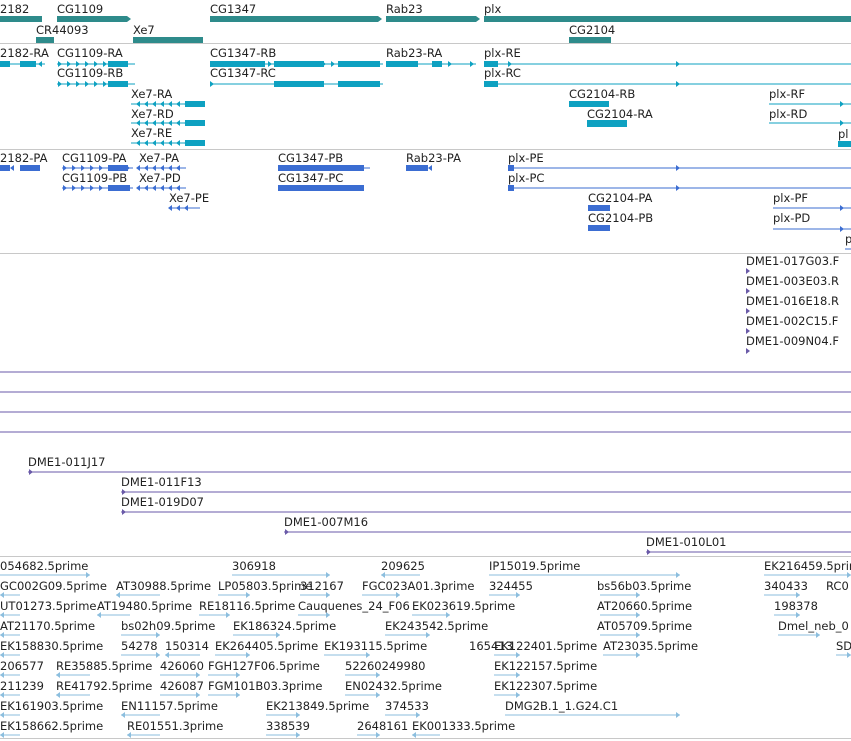 The image size is (851, 741). What do you see at coordinates (14, 9) in the screenshot?
I see `gene-label: 2182` at bounding box center [14, 9].